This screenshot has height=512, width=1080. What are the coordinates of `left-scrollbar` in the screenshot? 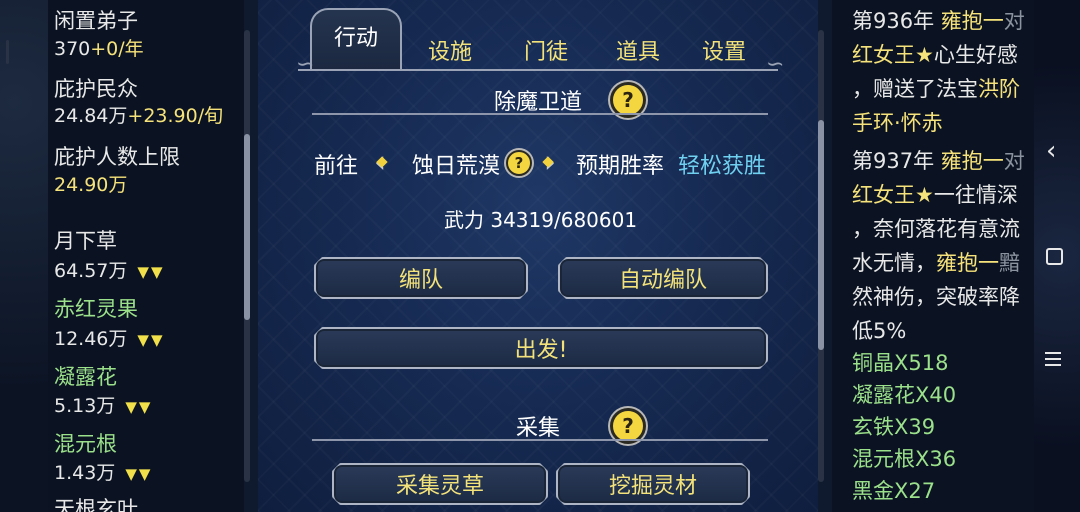 It's located at (247, 256).